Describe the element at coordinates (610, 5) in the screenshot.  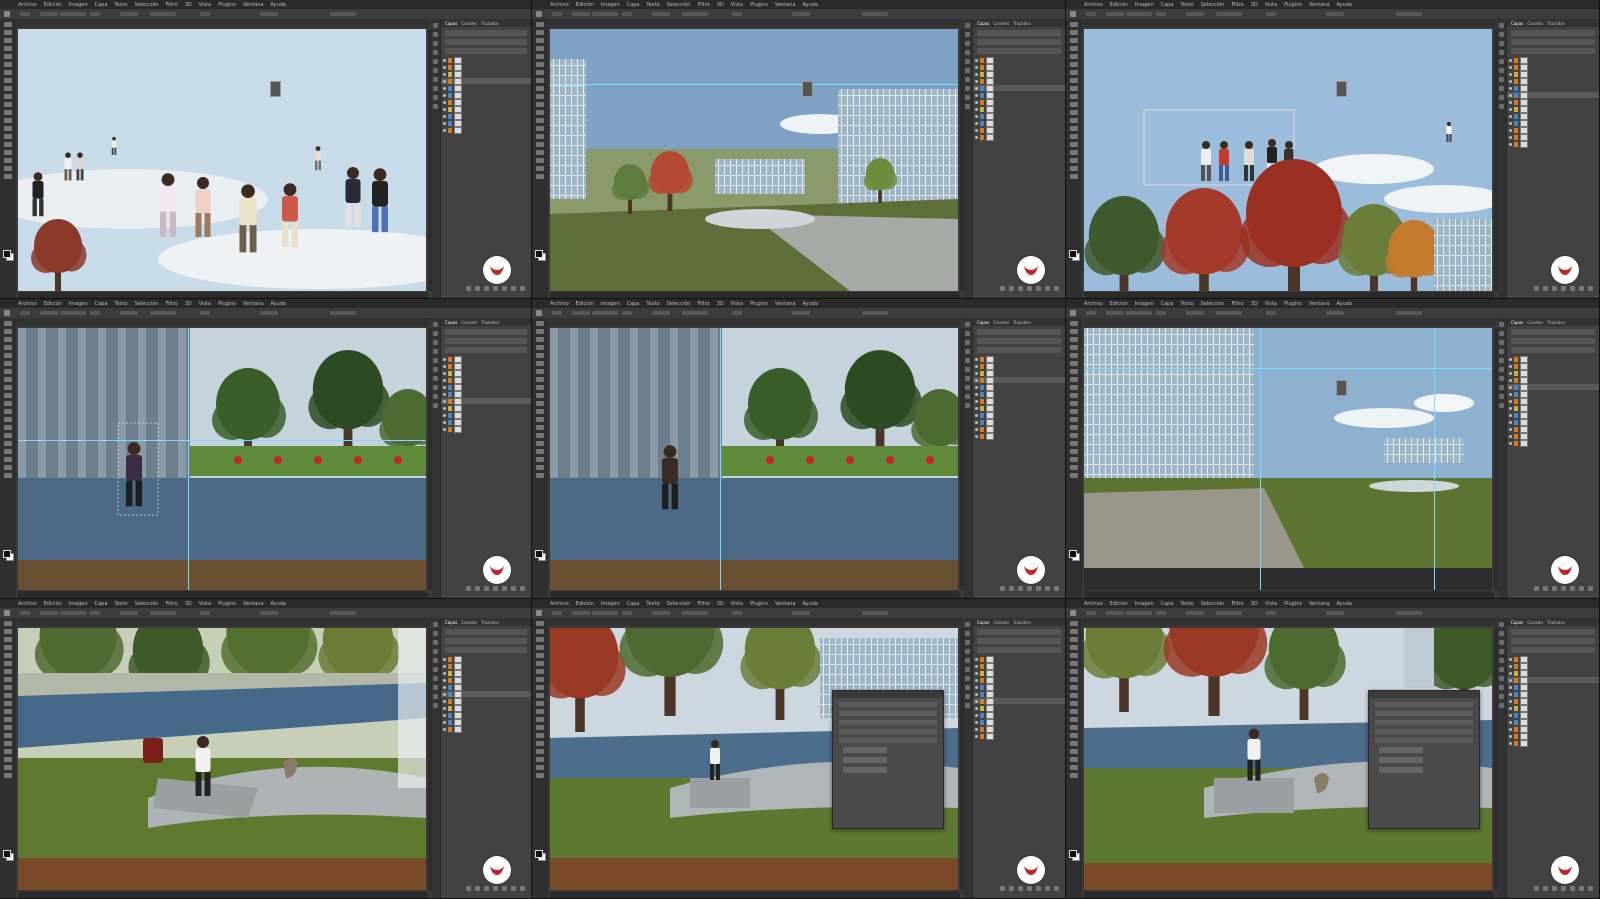
I see `menu-item: Imagen` at that location.